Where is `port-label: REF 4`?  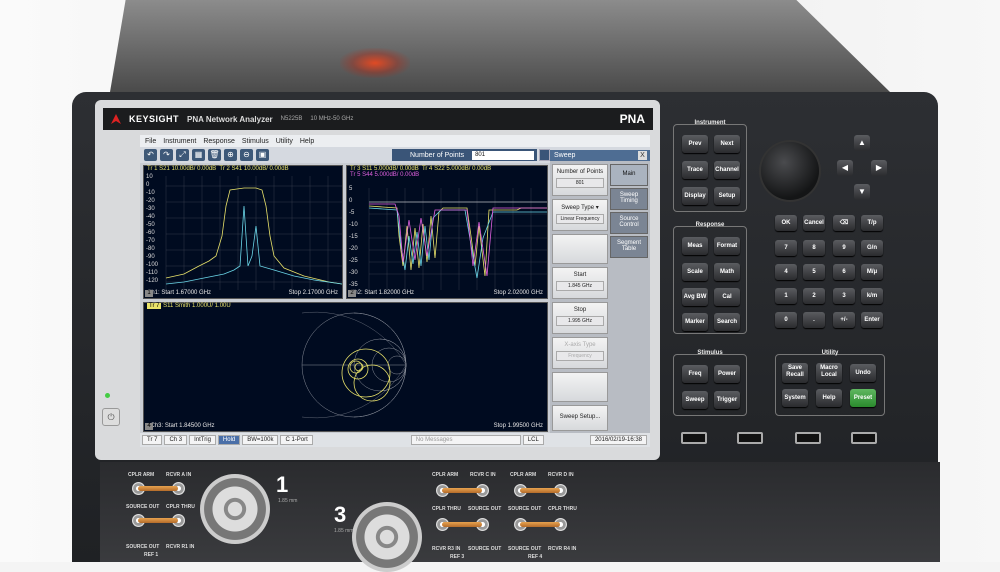 port-label: REF 4 is located at coordinates (535, 557).